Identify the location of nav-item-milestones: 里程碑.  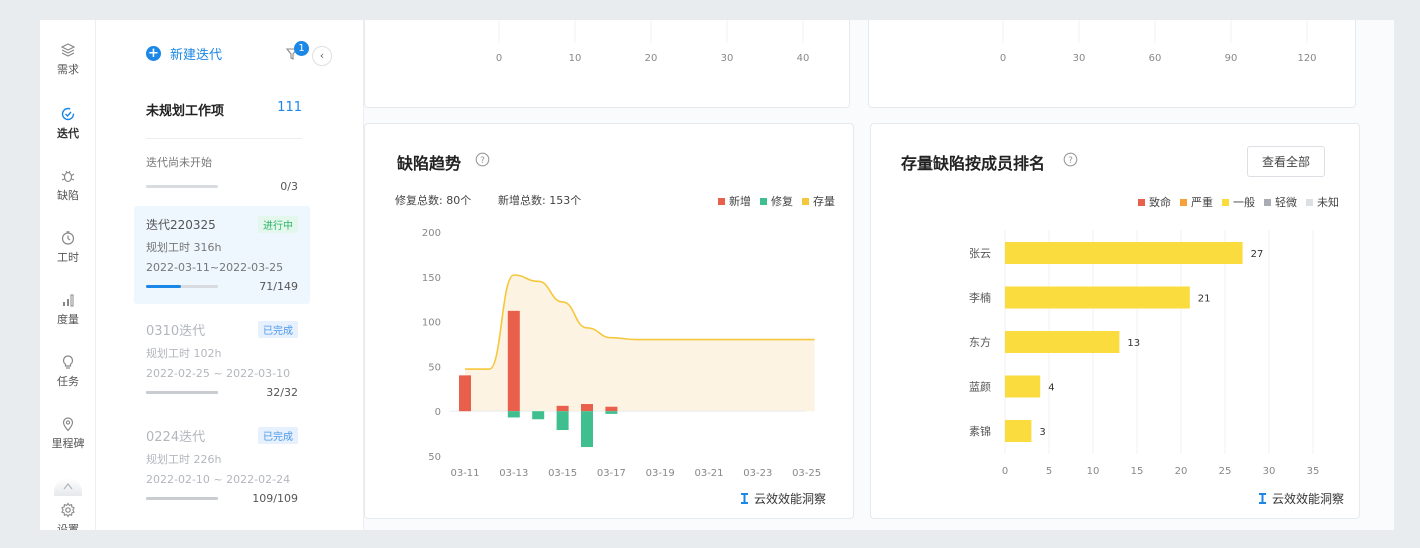
(68, 433).